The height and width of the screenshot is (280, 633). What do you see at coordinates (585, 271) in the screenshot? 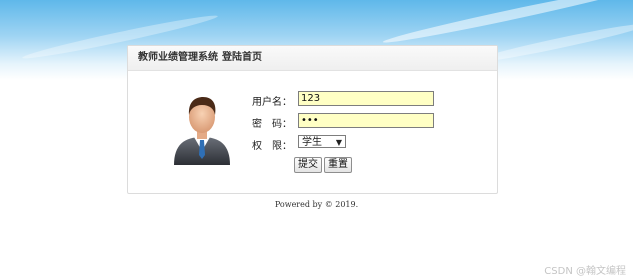
I see `watermark: CSDN @翰文编程` at bounding box center [585, 271].